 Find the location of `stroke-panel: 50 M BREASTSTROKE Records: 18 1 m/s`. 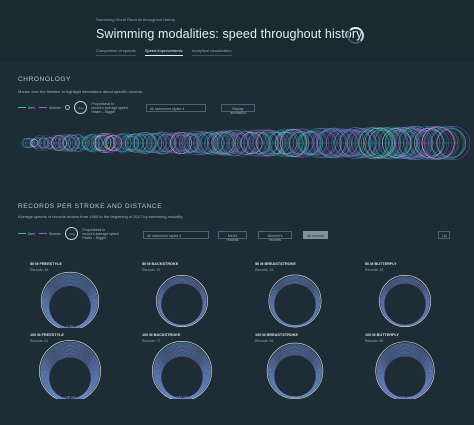

stroke-panel: 50 M BREASTSTROKE Records: 18 1 m/s is located at coordinates (310, 296).